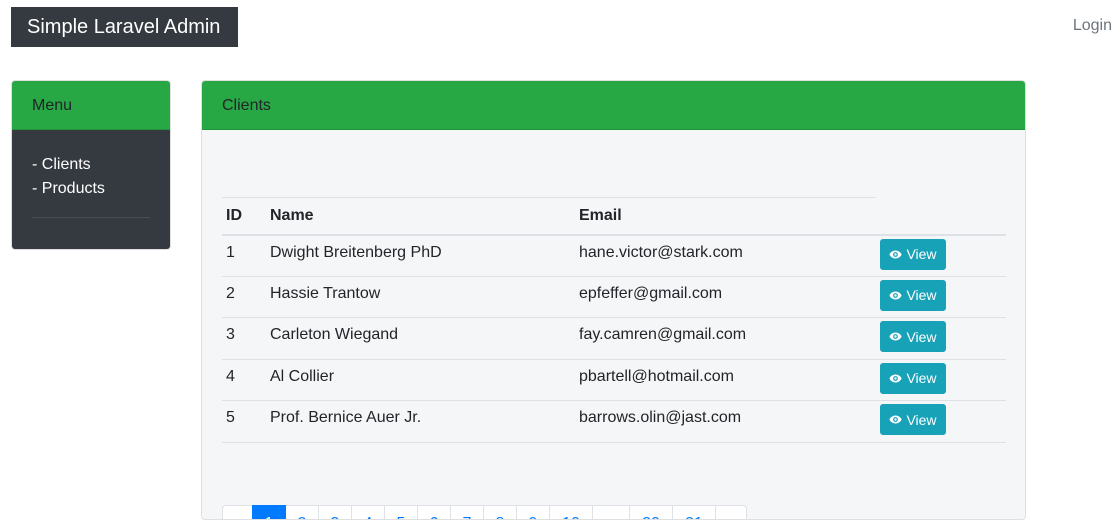  What do you see at coordinates (571, 512) in the screenshot?
I see `pagination-page: 10` at bounding box center [571, 512].